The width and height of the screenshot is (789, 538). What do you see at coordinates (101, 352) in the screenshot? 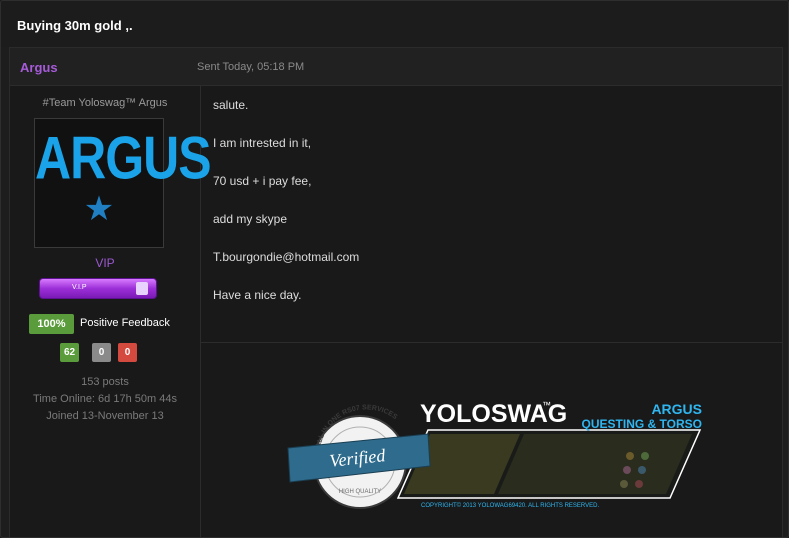
I see `neutral-feedback-count: 0` at bounding box center [101, 352].